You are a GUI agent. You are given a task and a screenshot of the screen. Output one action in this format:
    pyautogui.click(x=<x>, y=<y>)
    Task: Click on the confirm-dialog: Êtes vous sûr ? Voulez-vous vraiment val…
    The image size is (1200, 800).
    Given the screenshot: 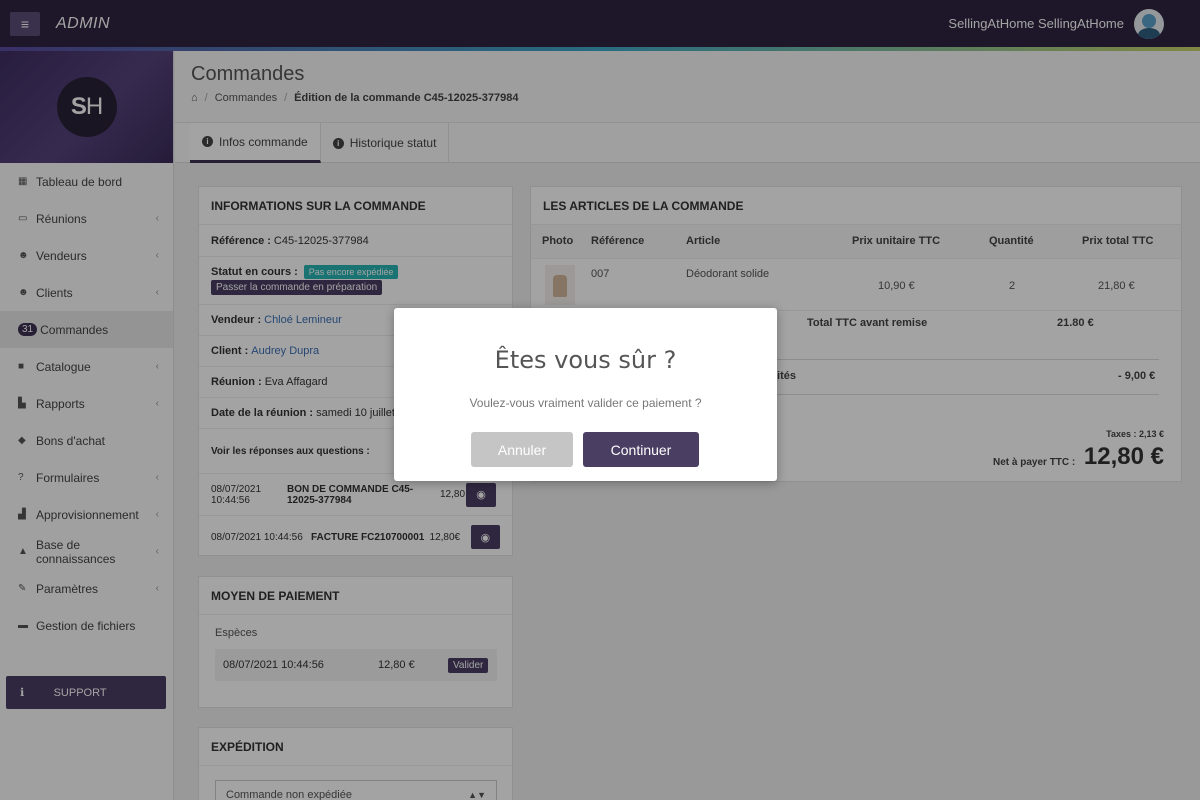 What is the action you would take?
    pyautogui.click(x=585, y=394)
    